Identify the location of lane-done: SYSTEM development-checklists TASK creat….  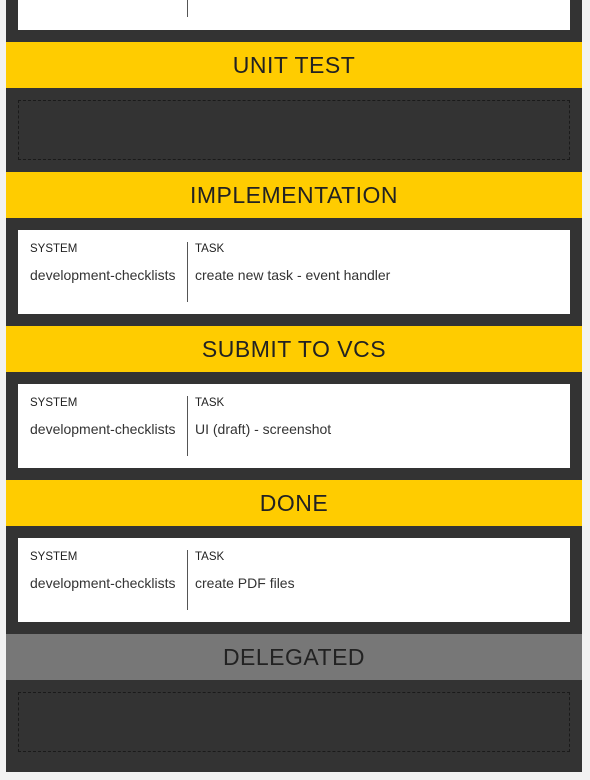
(294, 580).